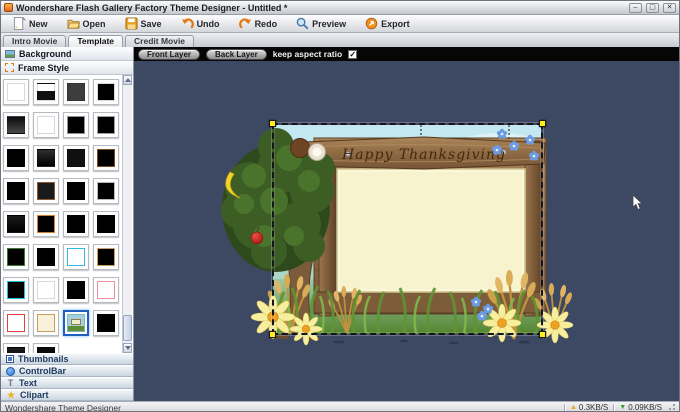  I want to click on download-speed: ▼ 0.09KB/S, so click(640, 407).